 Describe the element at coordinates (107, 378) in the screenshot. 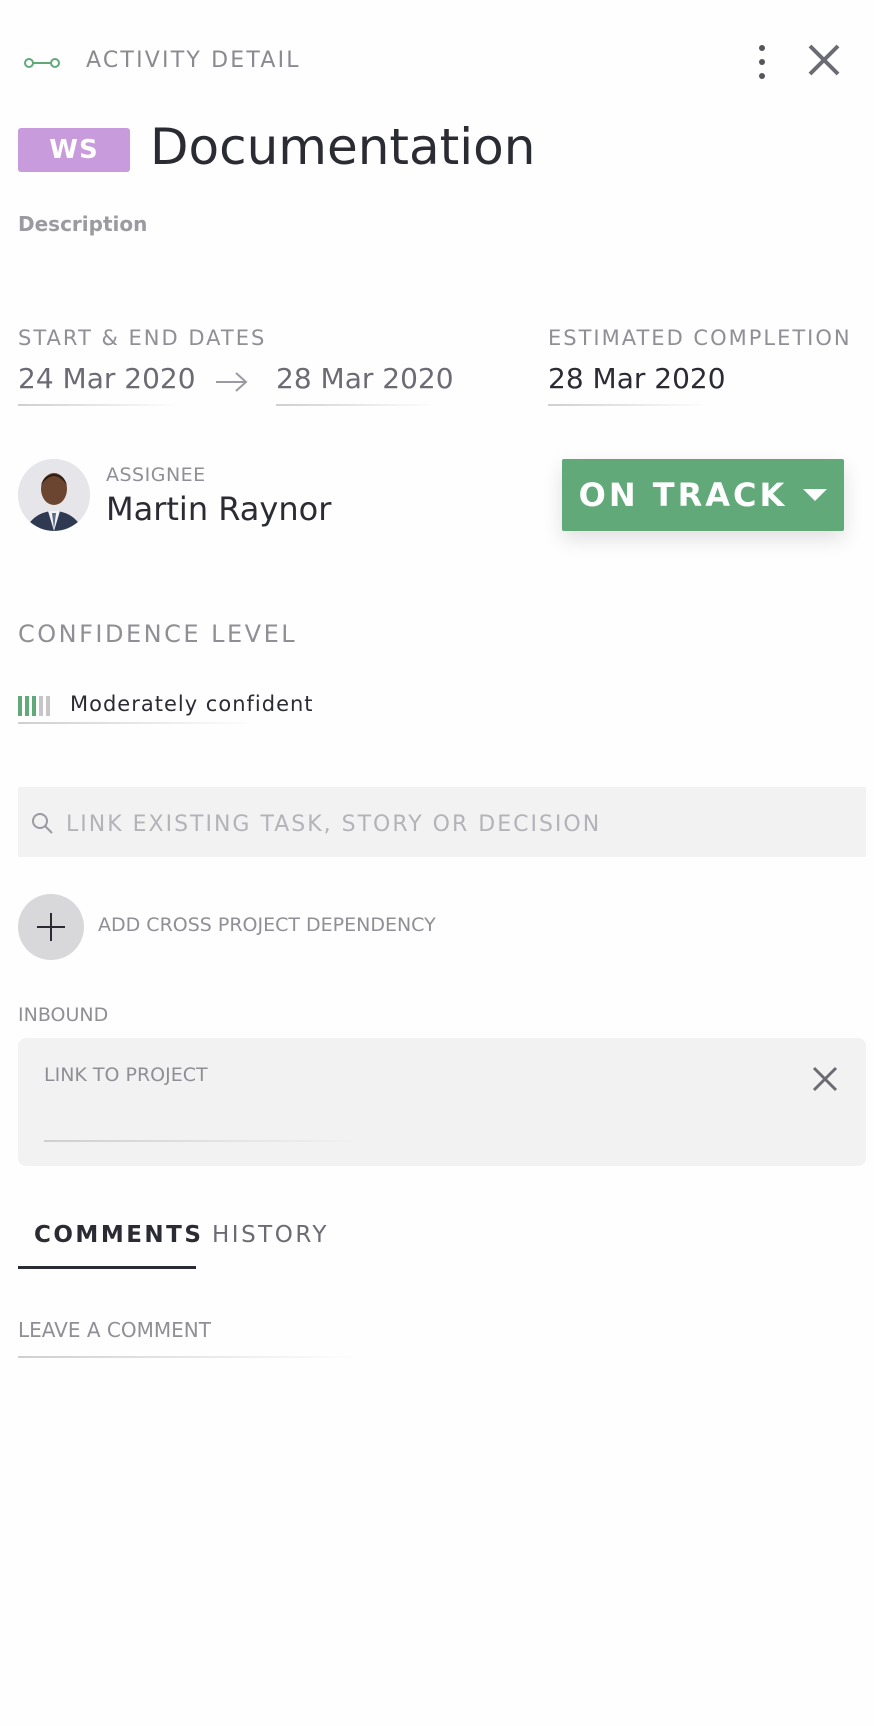

I see `start-date: 24 Mar 2020` at that location.